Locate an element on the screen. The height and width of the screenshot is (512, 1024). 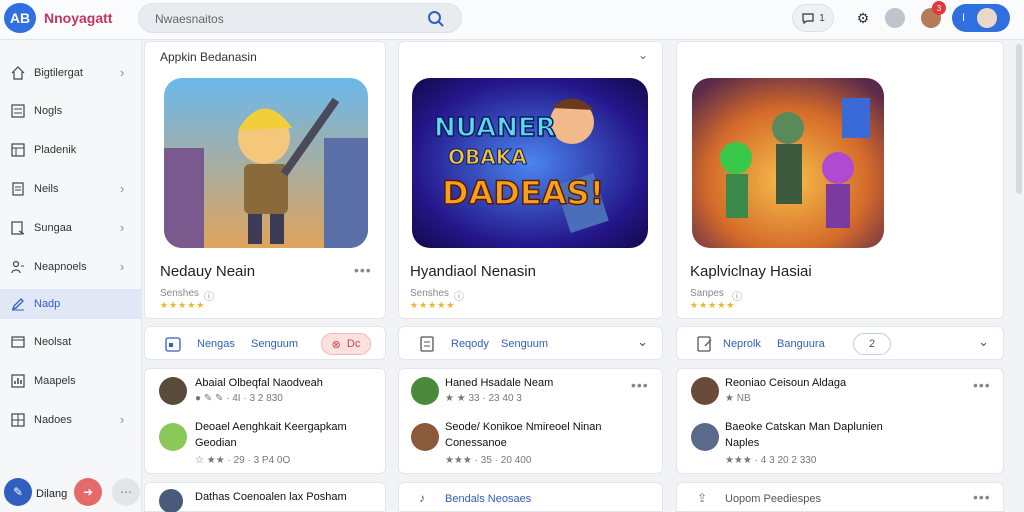
more-button: ⋯ is located at coordinates (126, 492).